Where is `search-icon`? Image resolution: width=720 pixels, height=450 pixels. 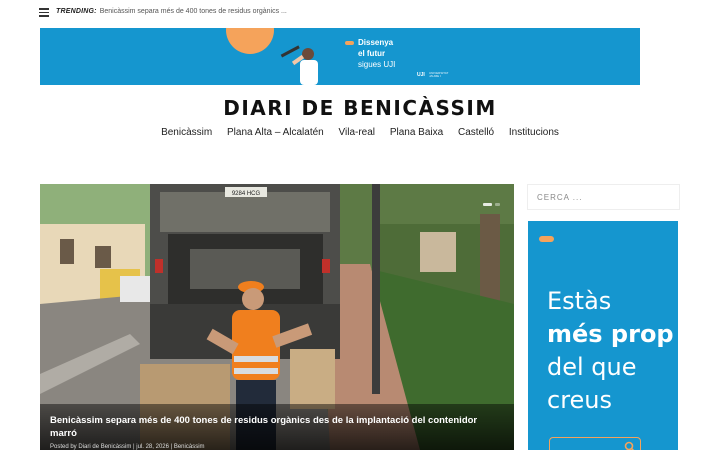 search-icon is located at coordinates (629, 445).